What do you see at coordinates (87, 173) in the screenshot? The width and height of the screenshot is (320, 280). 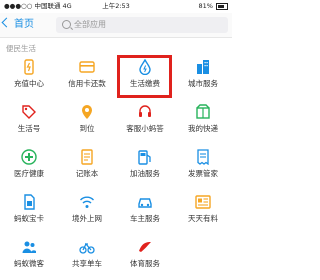 I see `app-item-label: 记账本` at bounding box center [87, 173].